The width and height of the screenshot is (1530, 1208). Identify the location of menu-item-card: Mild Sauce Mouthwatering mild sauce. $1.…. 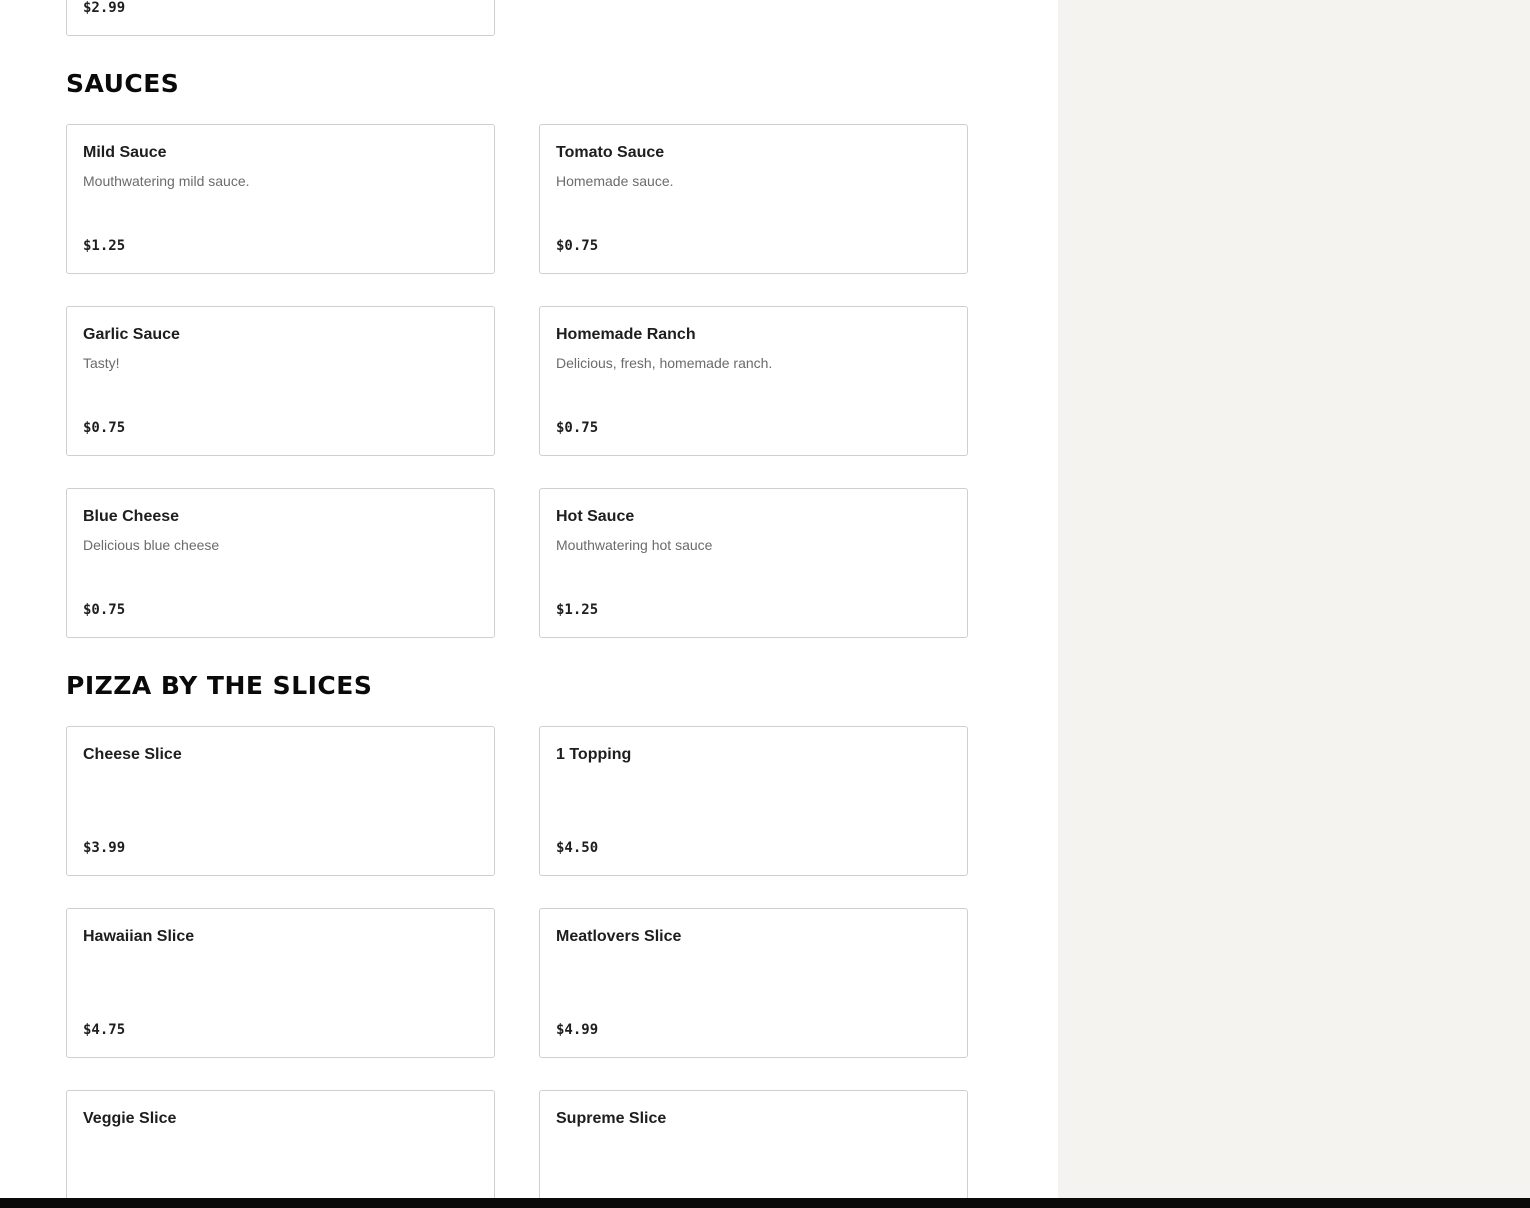
(280, 199).